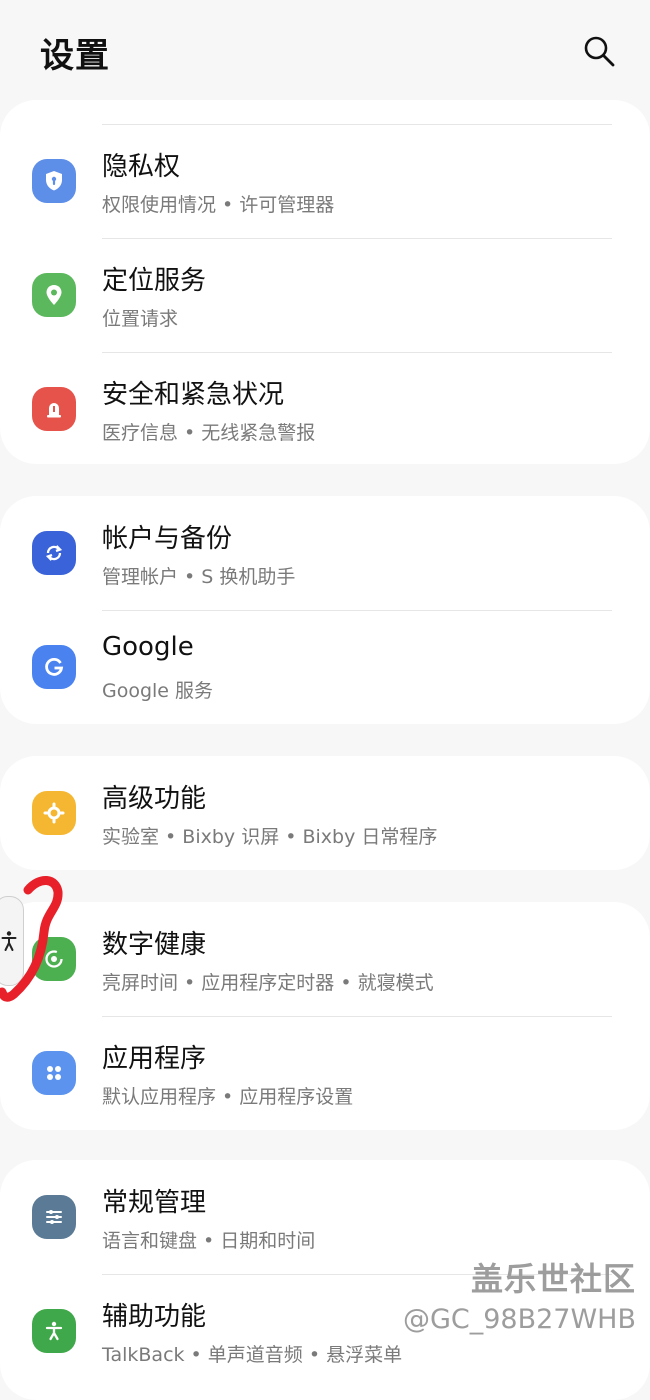 Image resolution: width=650 pixels, height=1400 pixels. Describe the element at coordinates (54, 1217) in the screenshot. I see `sliders-icon` at that location.